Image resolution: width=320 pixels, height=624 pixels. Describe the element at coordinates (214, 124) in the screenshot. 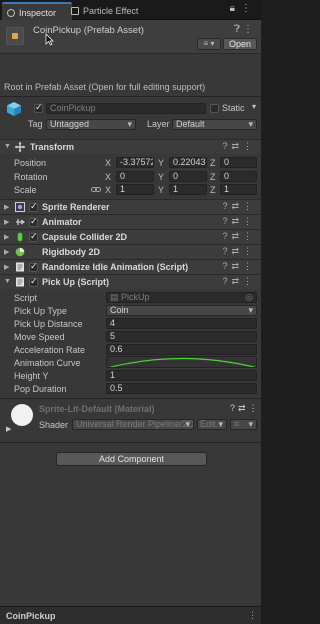

I see `layer-dropdown: Default` at that location.